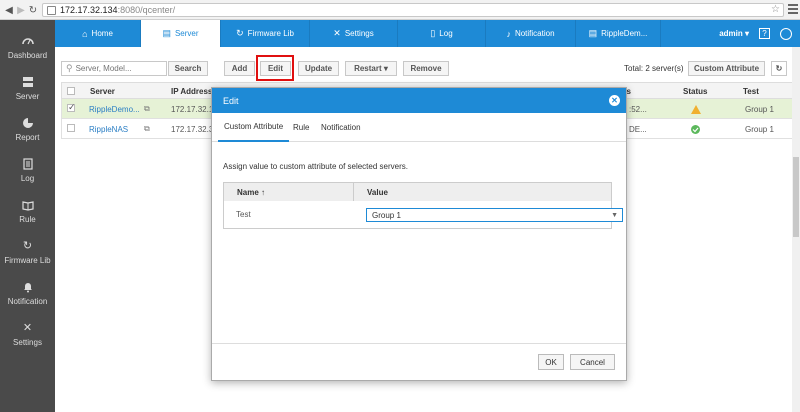 This screenshot has height=412, width=800. What do you see at coordinates (696, 109) in the screenshot?
I see `warning-icon` at bounding box center [696, 109].